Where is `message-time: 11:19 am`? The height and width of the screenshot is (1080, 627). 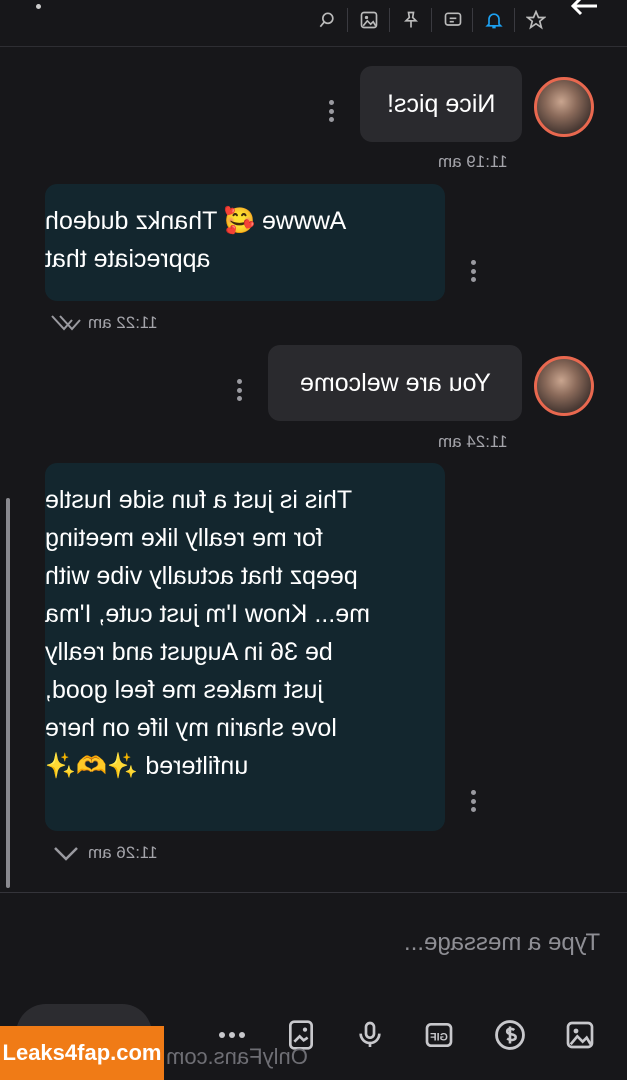
message-time: 11:19 am is located at coordinates (473, 161).